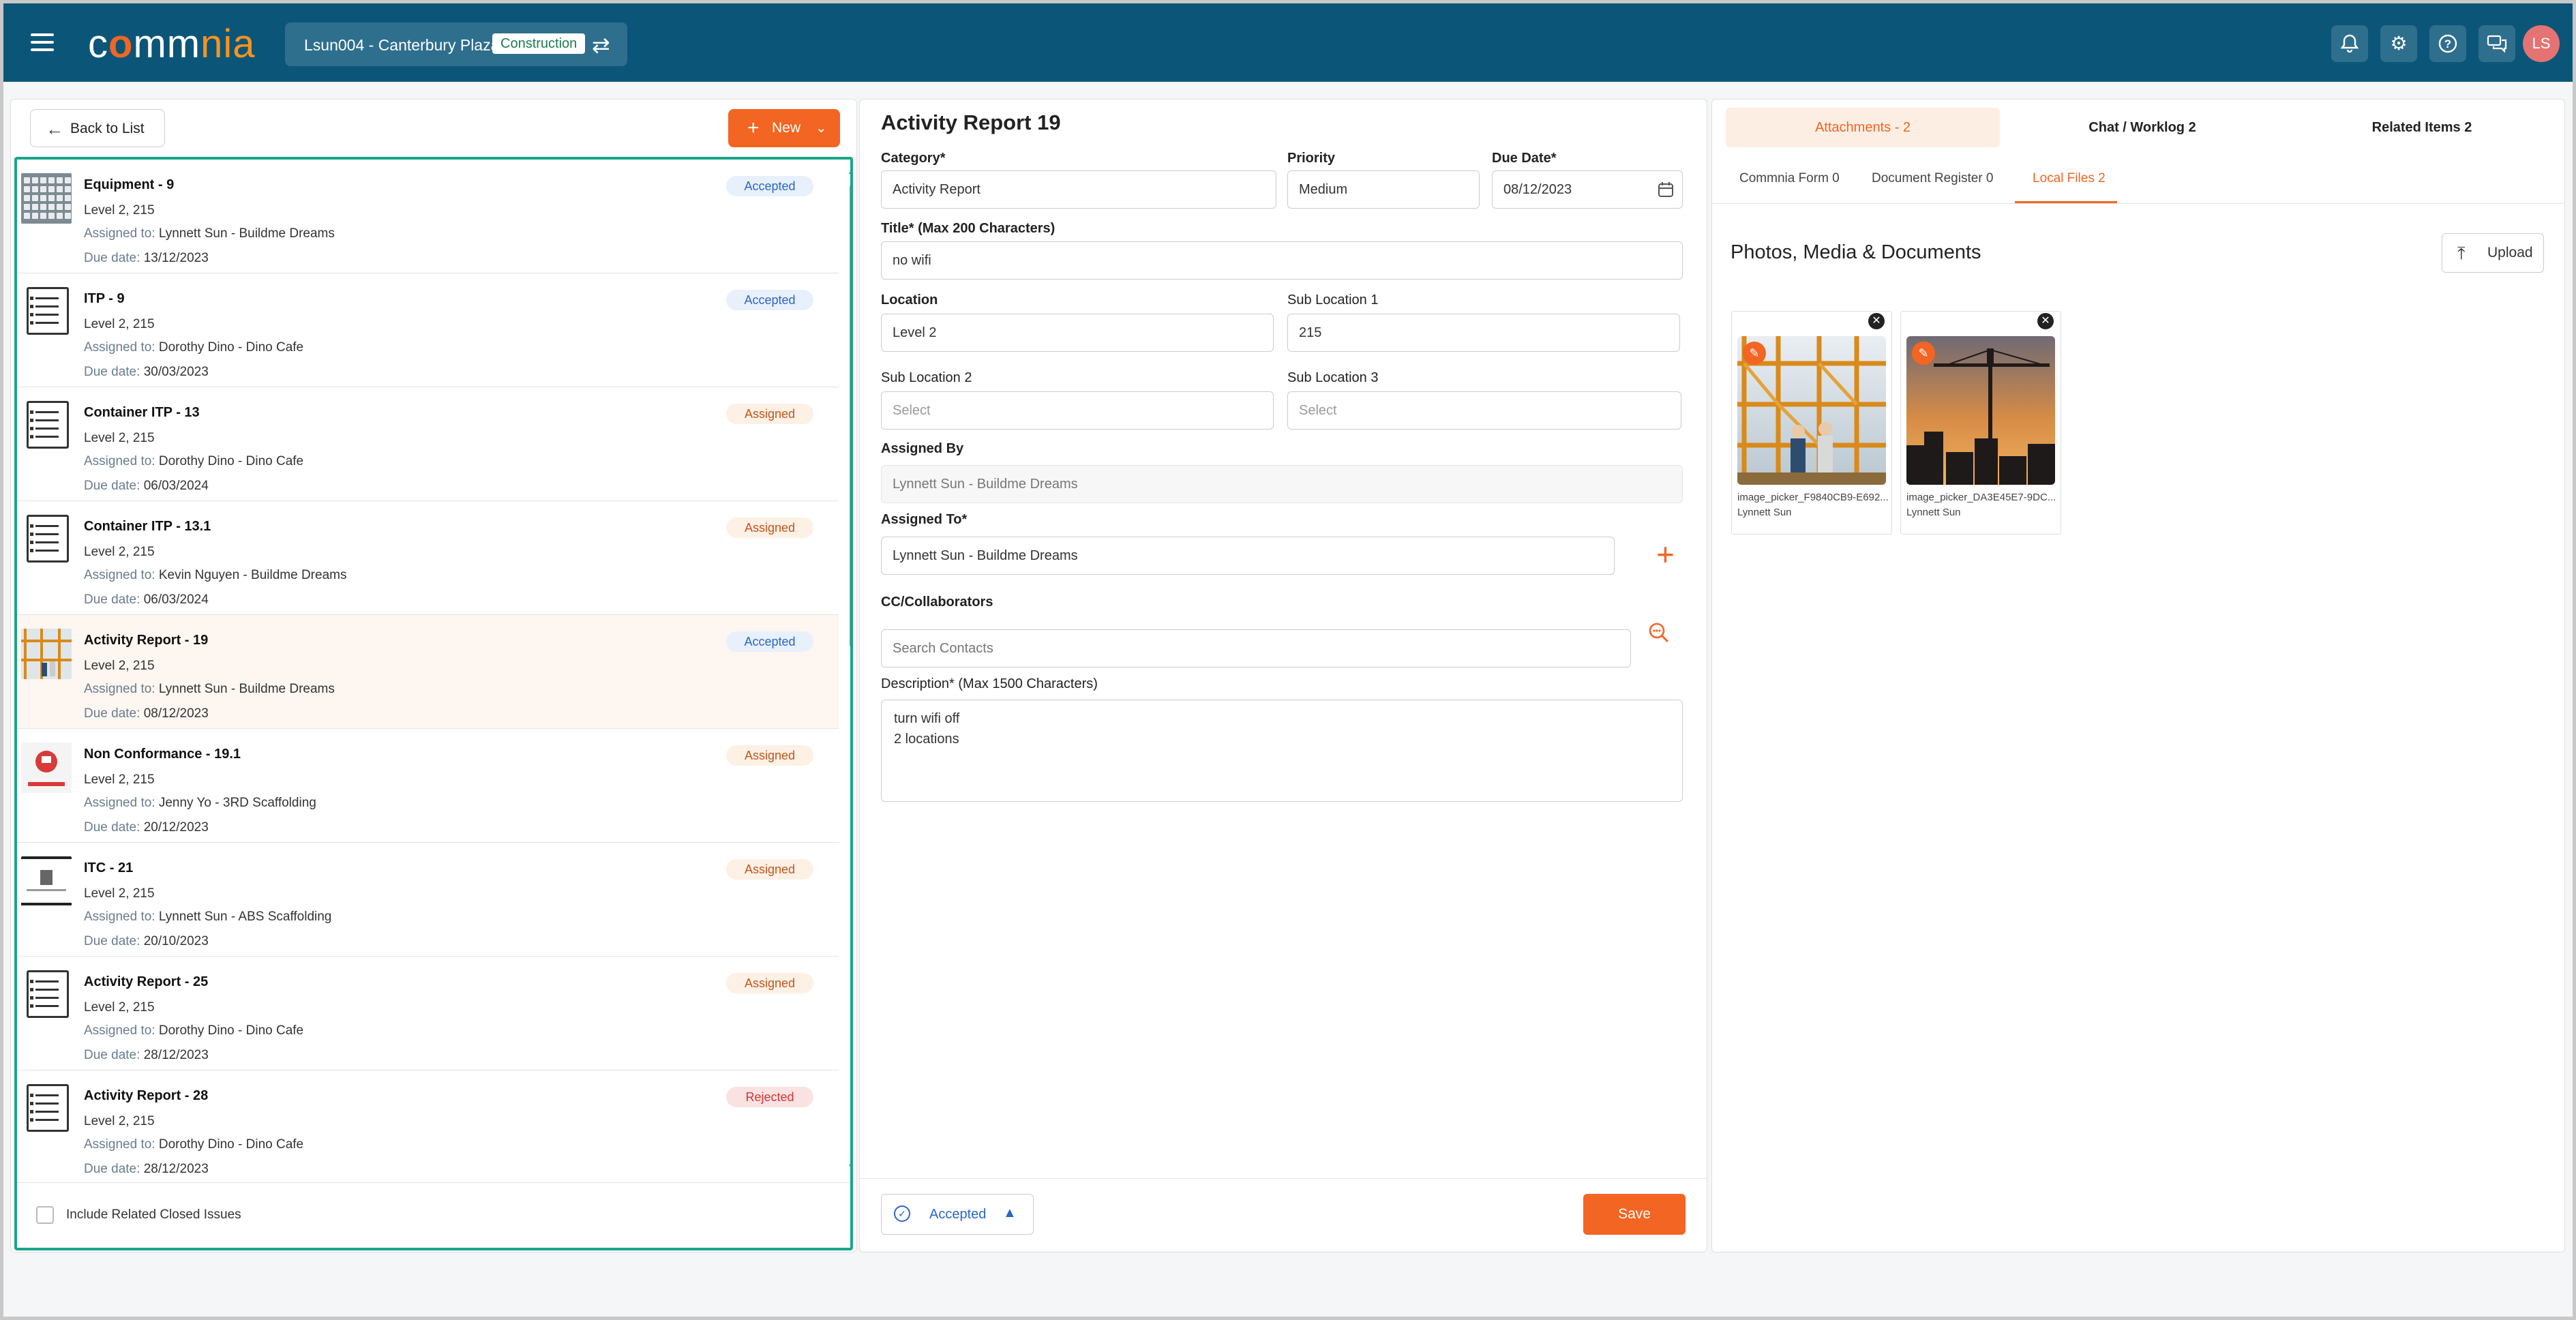 This screenshot has width=2576, height=1320. Describe the element at coordinates (990, 683) in the screenshot. I see `description-label: Description* (Max 1500 Characters)` at that location.